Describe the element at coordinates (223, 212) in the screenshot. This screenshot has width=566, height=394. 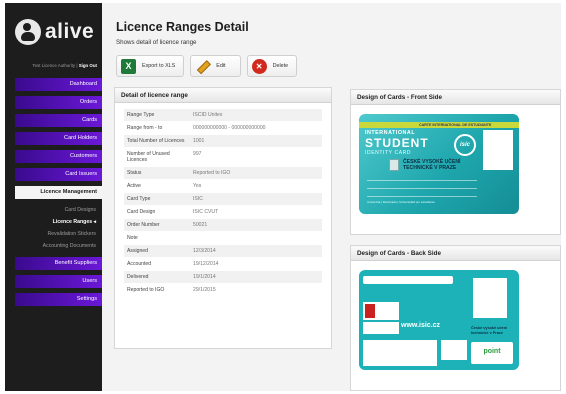
I see `detail-row: Card Design ISIC CVUT` at that location.